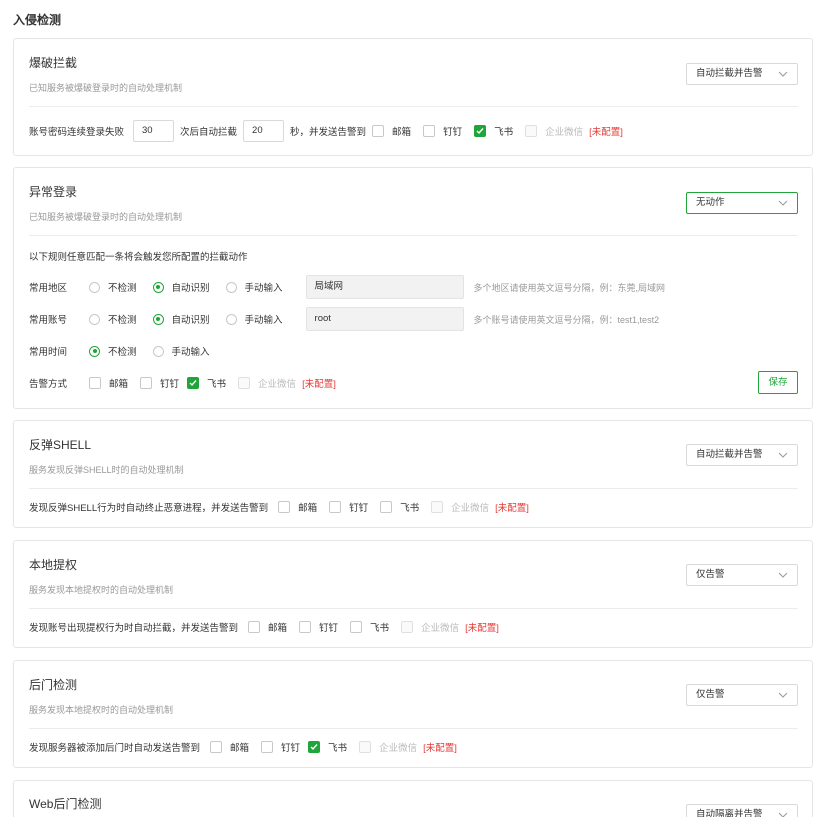 Image resolution: width=821 pixels, height=817 pixels. Describe the element at coordinates (149, 508) in the screenshot. I see `rule-text: 发现反弹SHELL行为时自动终止恶意进程，并发送告警到` at that location.